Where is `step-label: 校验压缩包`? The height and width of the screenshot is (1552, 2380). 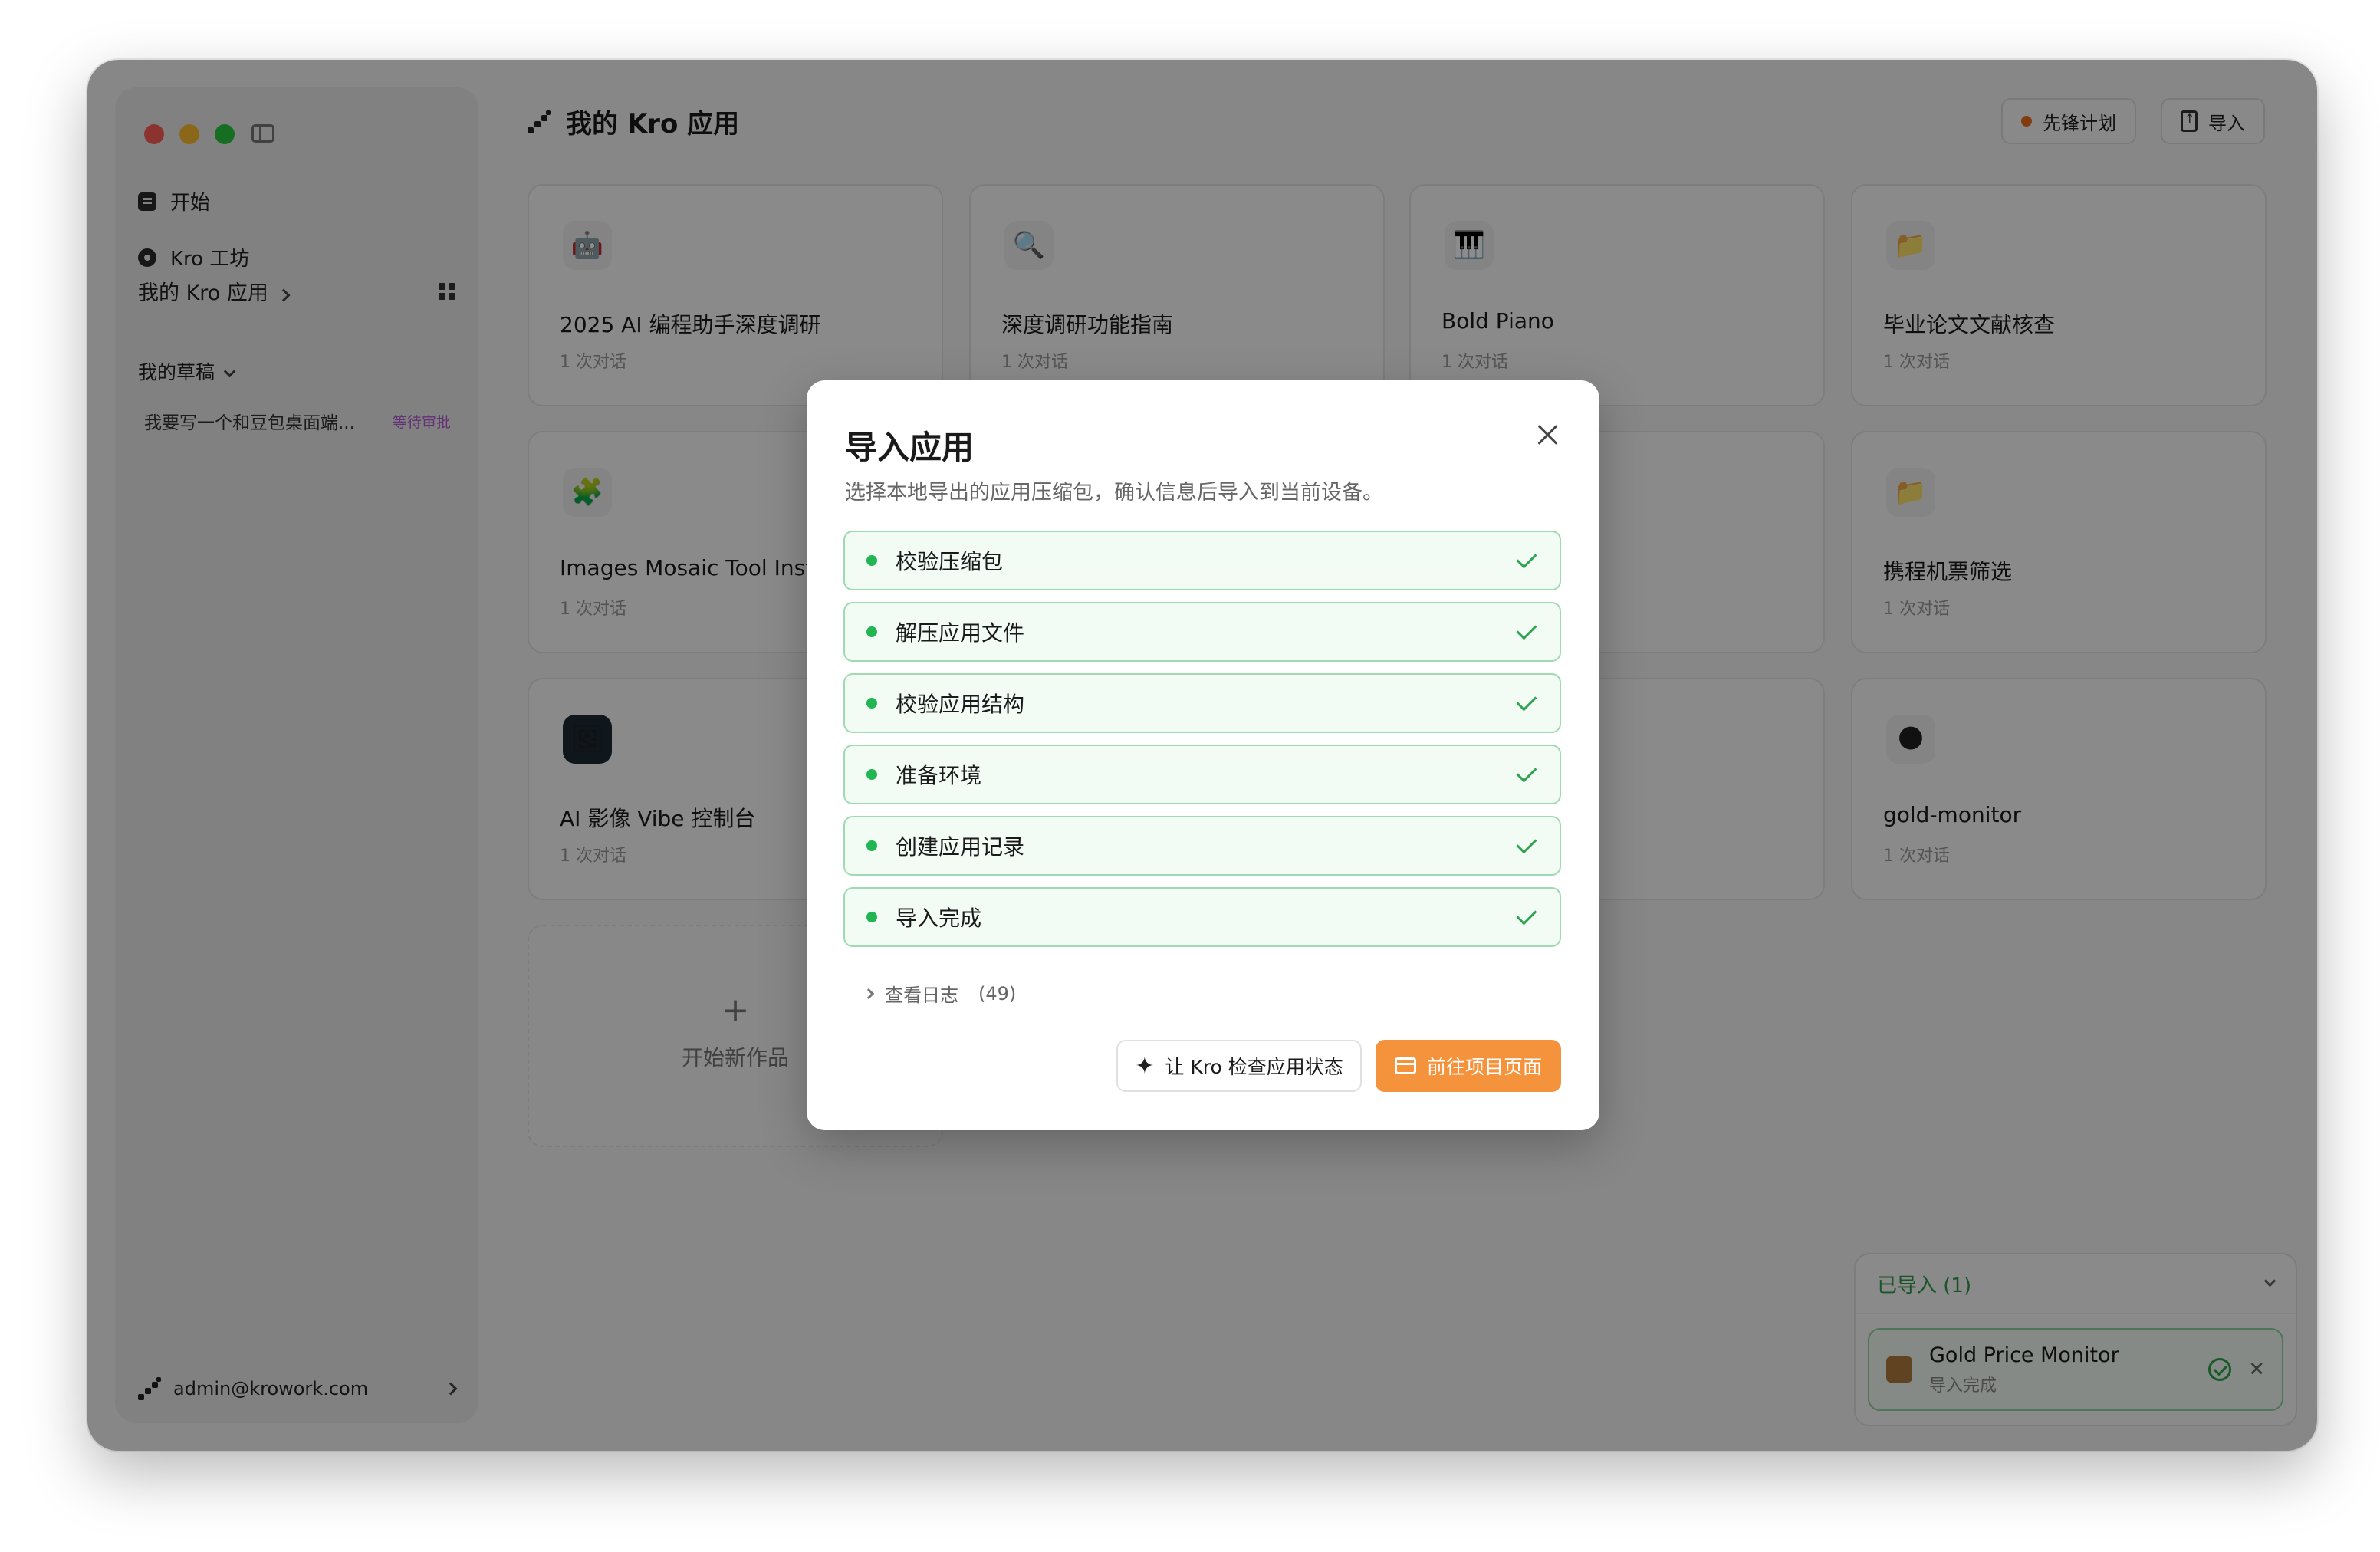
step-label: 校验压缩包 is located at coordinates (950, 562).